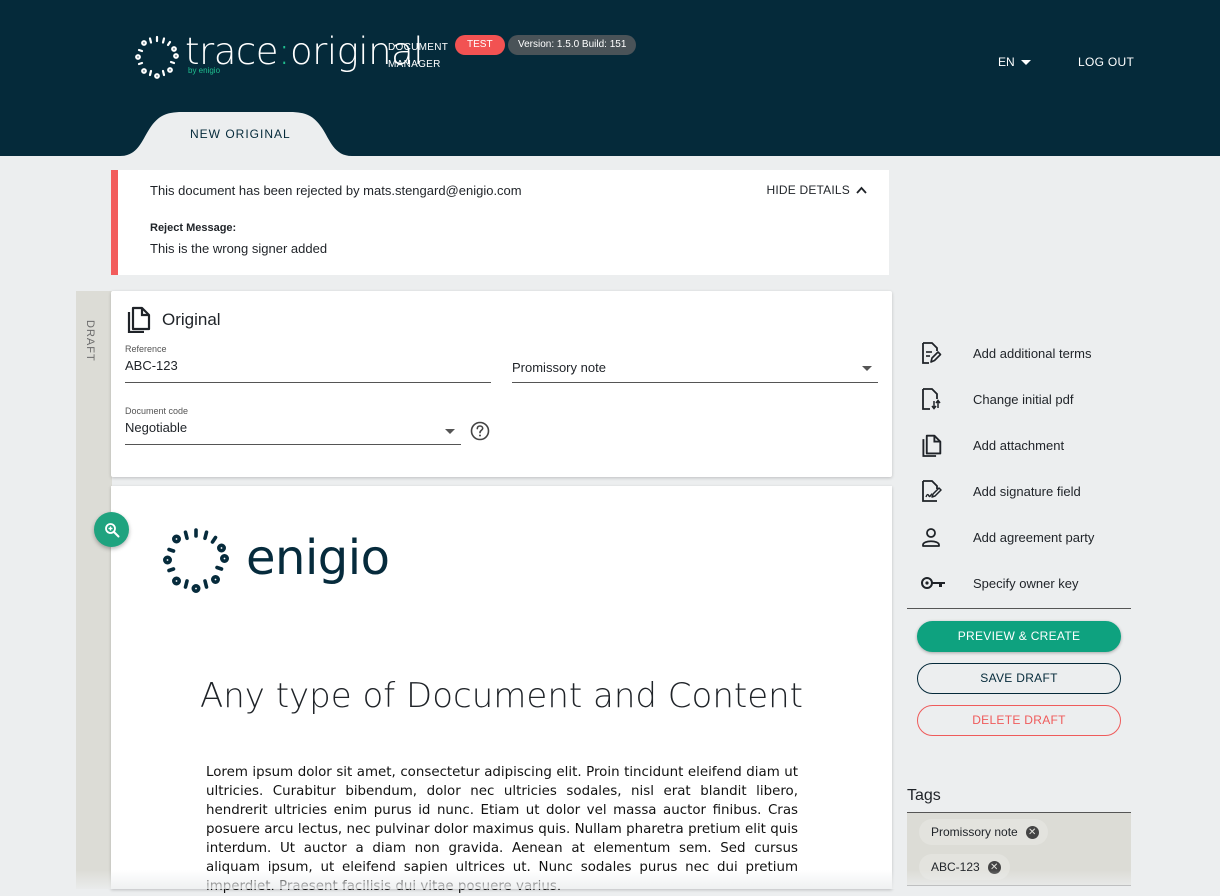  What do you see at coordinates (157, 411) in the screenshot?
I see `document-code-label: Document code` at bounding box center [157, 411].